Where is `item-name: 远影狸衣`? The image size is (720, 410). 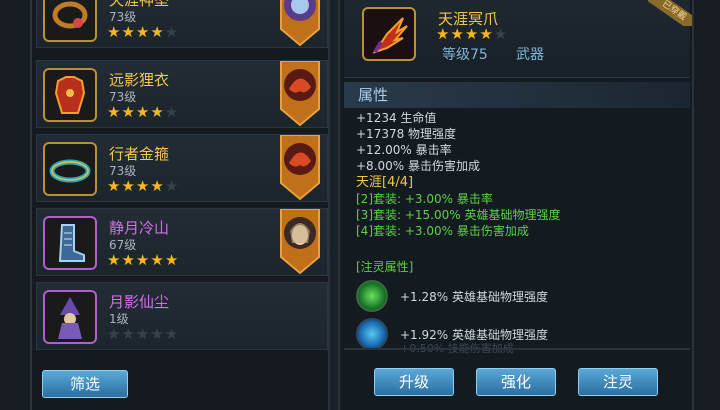
item-name: 远影狸衣 is located at coordinates (139, 80).